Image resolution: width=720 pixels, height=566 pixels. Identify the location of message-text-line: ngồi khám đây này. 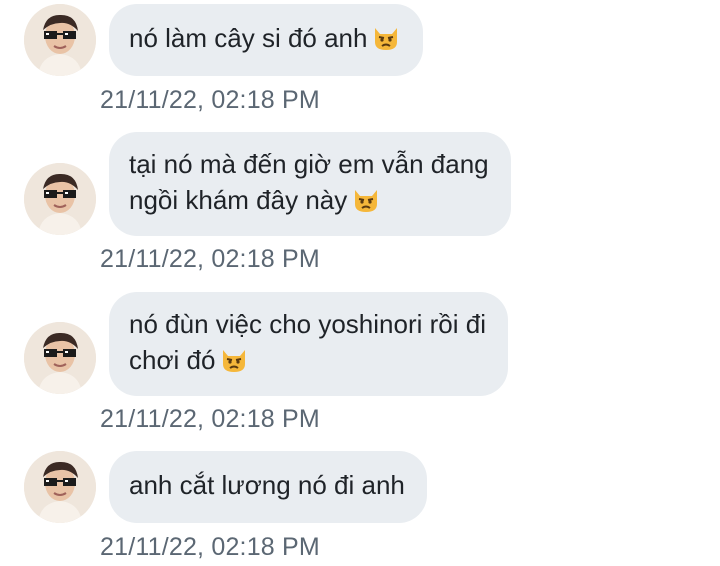
(309, 200).